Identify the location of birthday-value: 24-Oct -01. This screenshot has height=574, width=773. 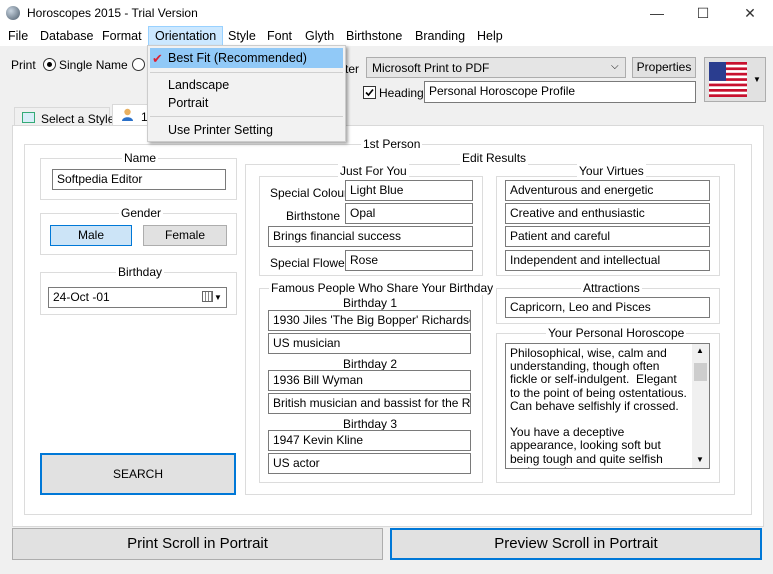
(81, 297).